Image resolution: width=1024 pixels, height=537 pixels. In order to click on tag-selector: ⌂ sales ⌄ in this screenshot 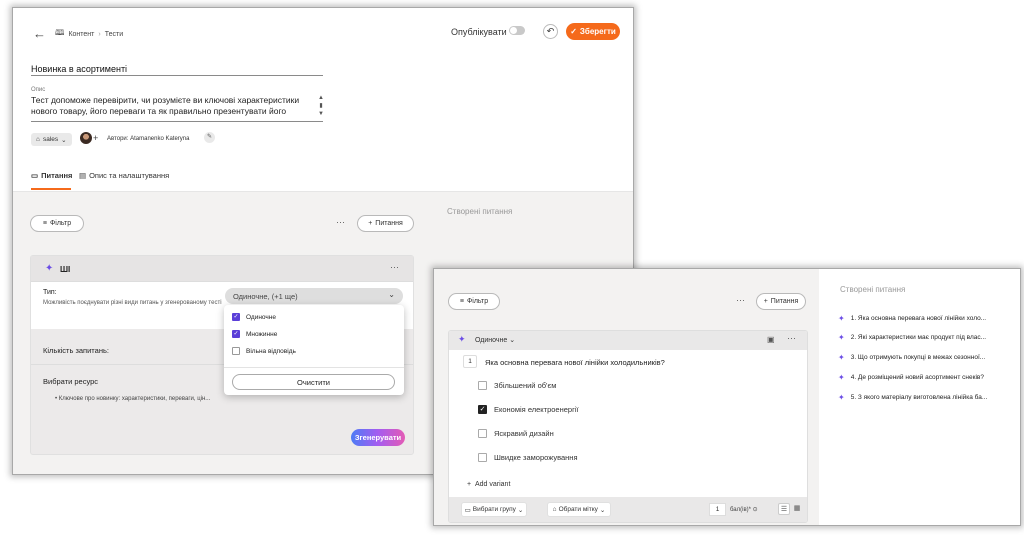, I will do `click(51, 139)`.